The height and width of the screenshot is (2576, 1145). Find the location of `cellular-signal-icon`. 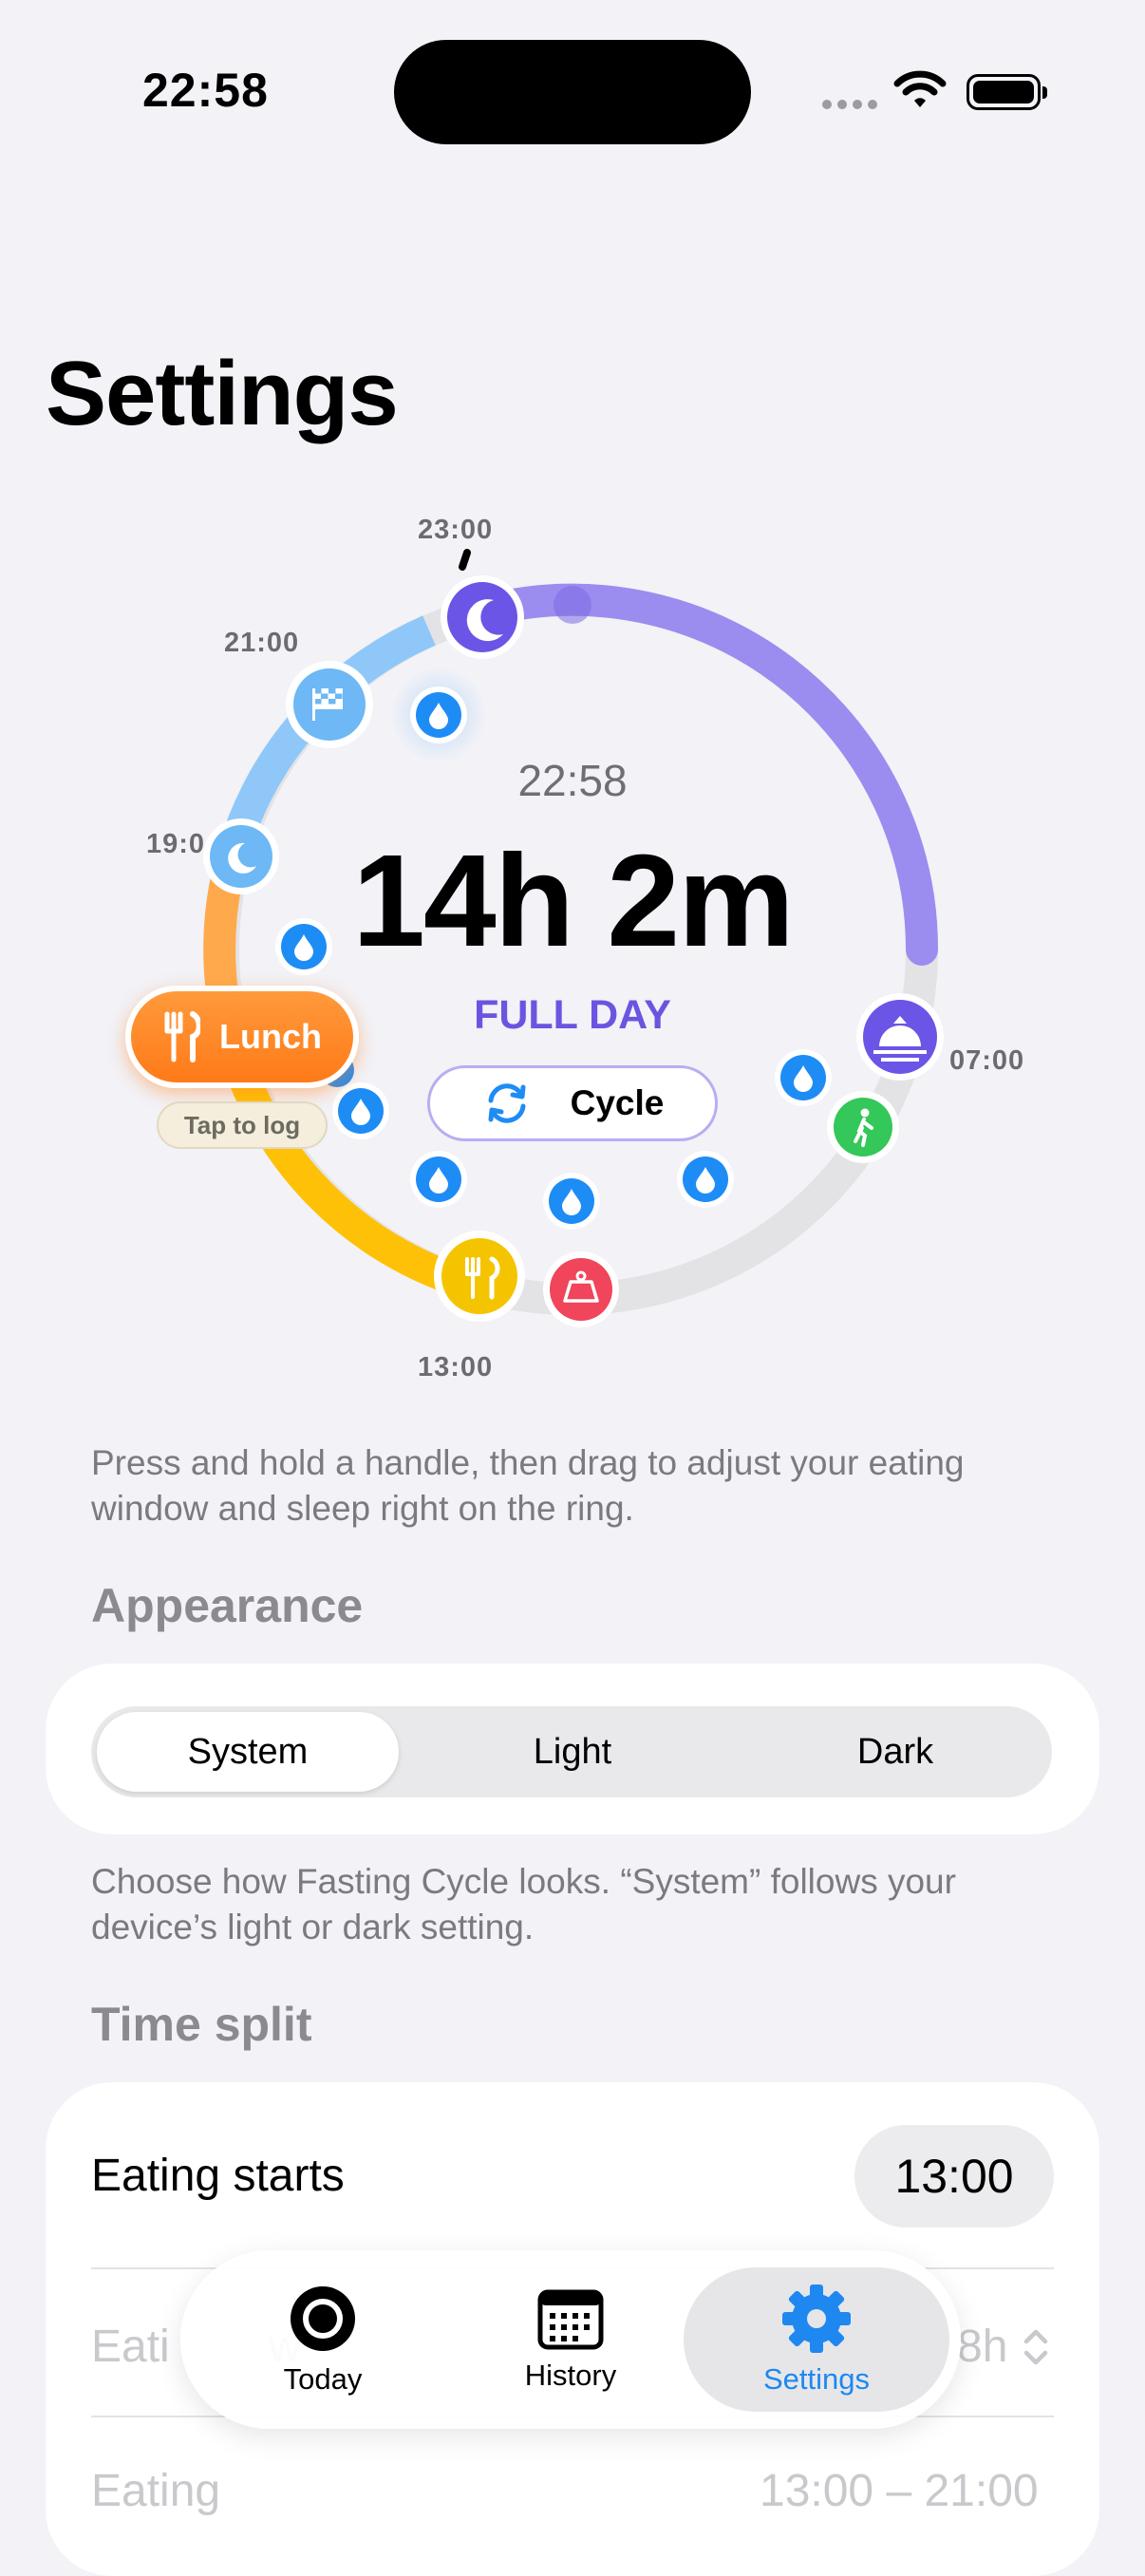

cellular-signal-icon is located at coordinates (849, 104).